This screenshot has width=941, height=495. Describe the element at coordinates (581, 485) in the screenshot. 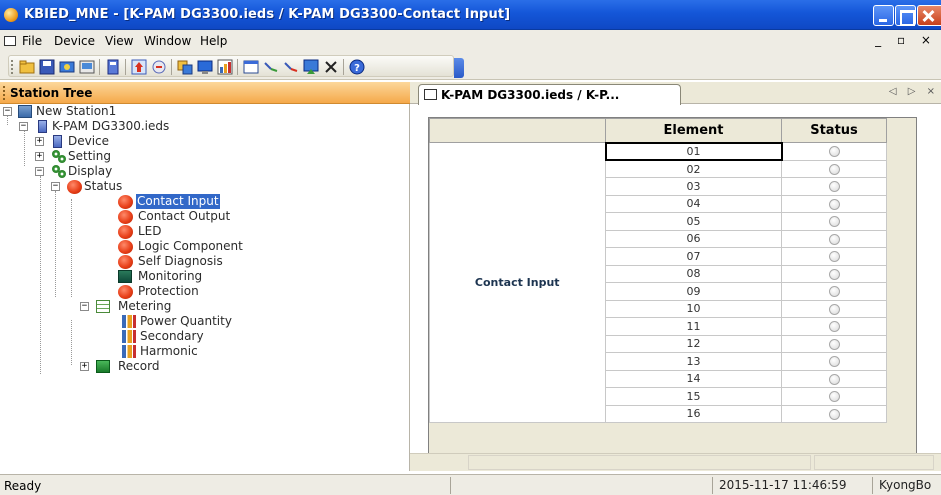

I see `status-cell-empty` at that location.